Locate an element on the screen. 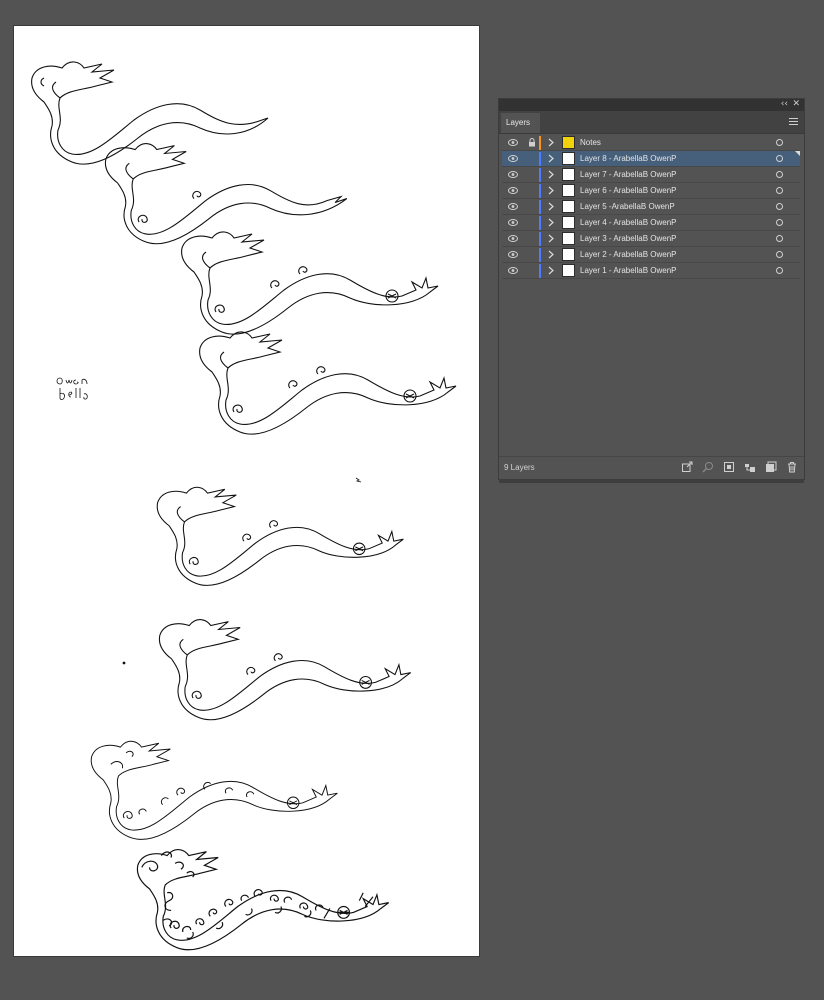 This screenshot has height=1000, width=824. export-icon is located at coordinates (687, 467).